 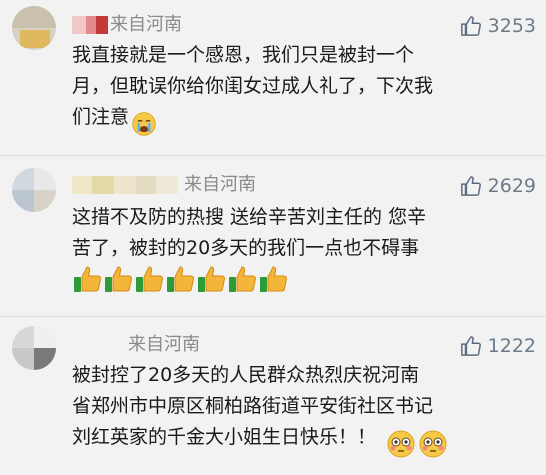 I want to click on emoji-row, so click(x=180, y=279).